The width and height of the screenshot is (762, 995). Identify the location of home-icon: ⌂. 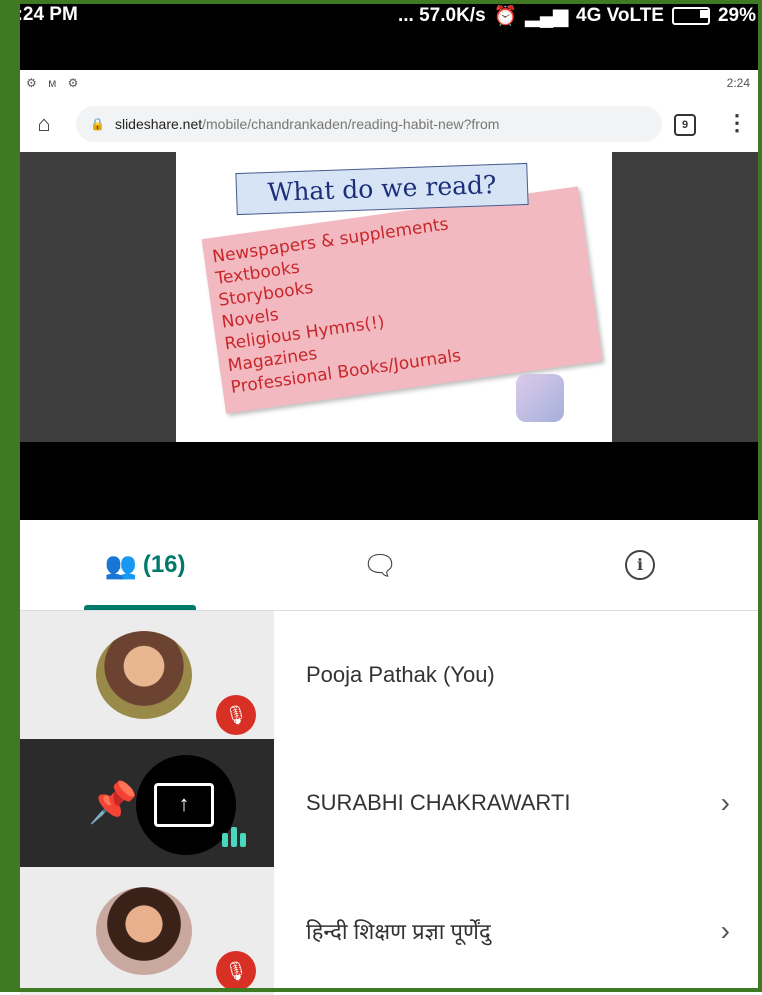
(44, 124).